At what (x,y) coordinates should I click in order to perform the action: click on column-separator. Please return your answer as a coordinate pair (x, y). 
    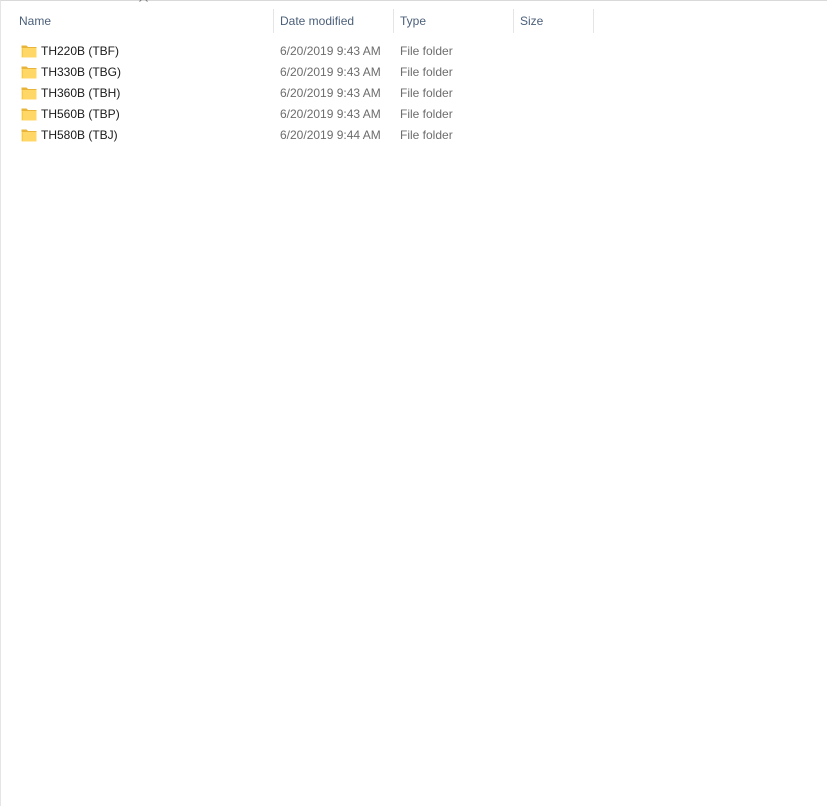
    Looking at the image, I should click on (593, 21).